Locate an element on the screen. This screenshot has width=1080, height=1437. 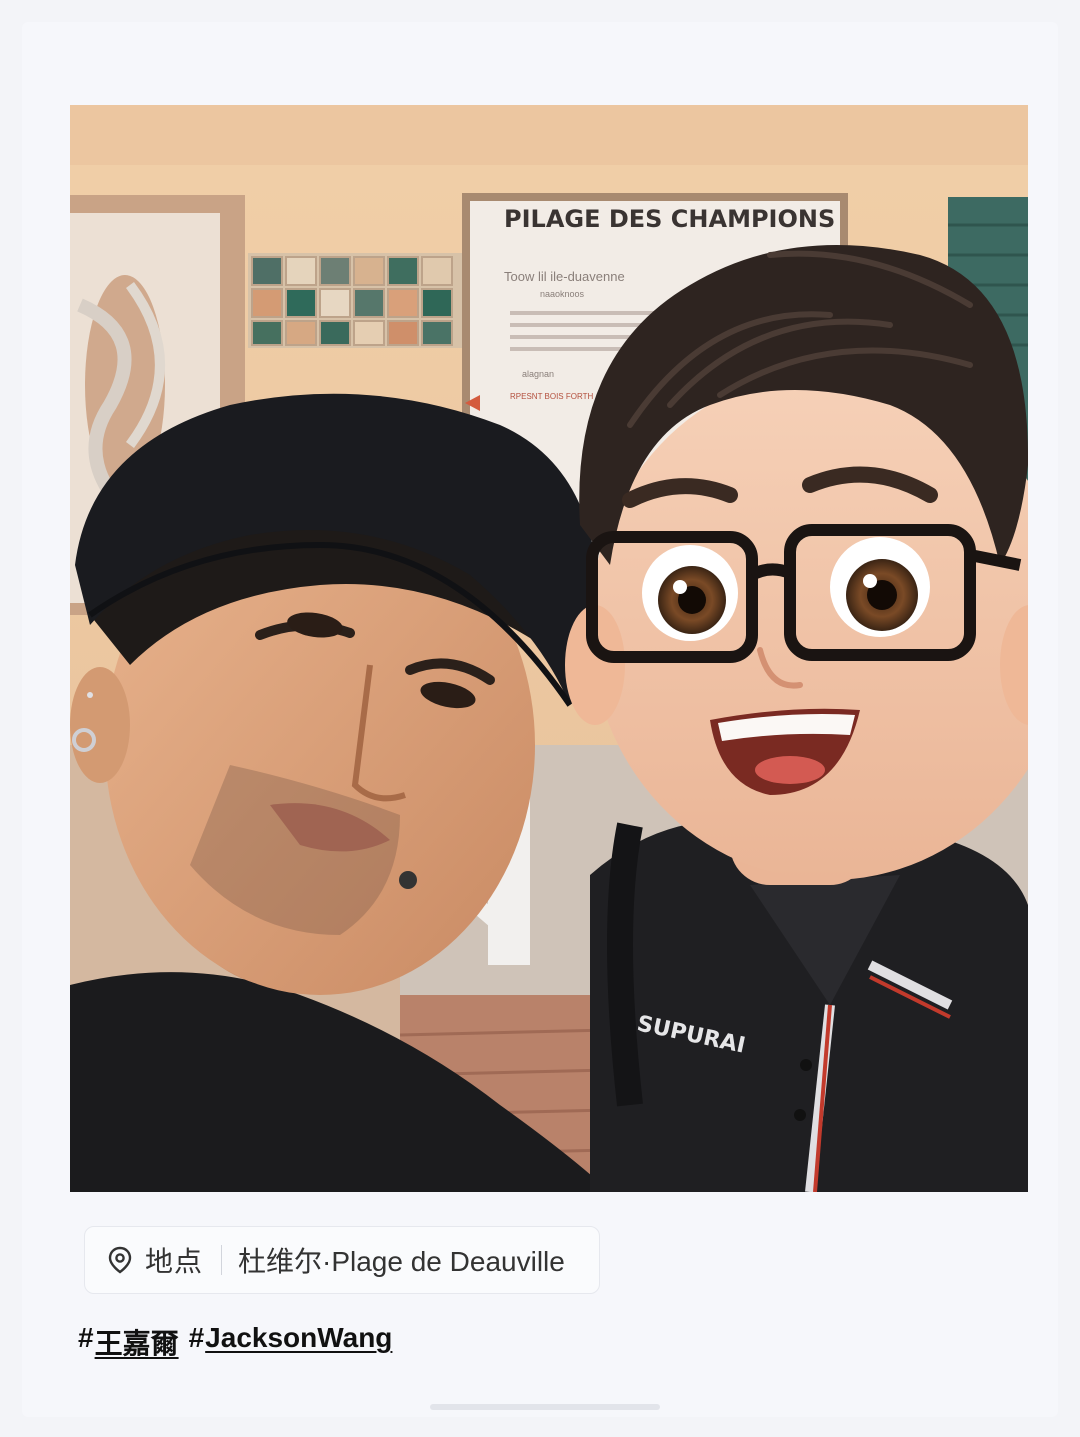
sign-small-1: alagnan is located at coordinates (538, 374).